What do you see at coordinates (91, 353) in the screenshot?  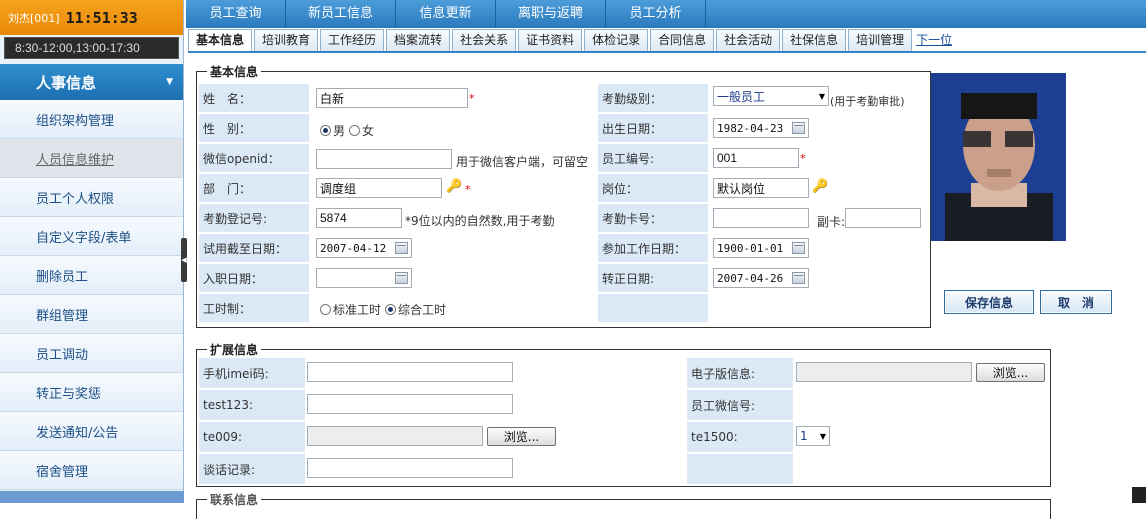 I see `sidebar-item-transfer: 员工调动` at bounding box center [91, 353].